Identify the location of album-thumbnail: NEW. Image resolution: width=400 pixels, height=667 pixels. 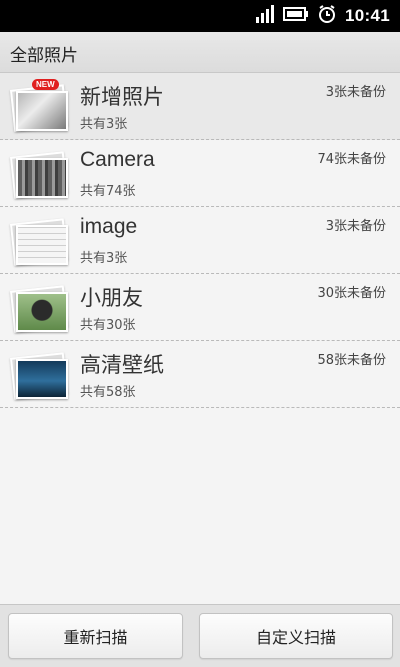
(39, 105).